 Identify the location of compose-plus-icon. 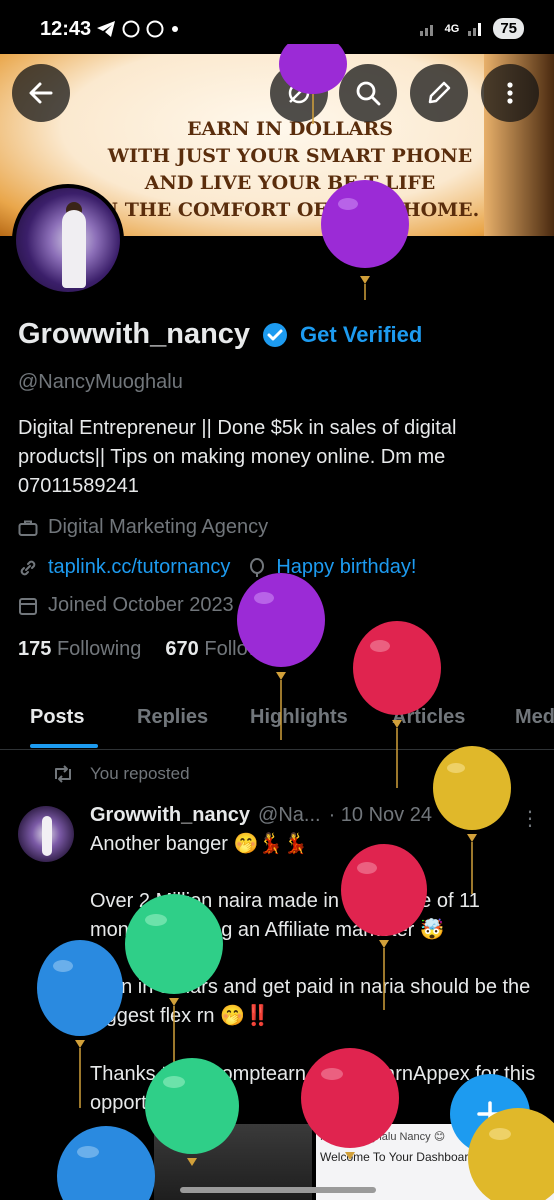
(490, 1114).